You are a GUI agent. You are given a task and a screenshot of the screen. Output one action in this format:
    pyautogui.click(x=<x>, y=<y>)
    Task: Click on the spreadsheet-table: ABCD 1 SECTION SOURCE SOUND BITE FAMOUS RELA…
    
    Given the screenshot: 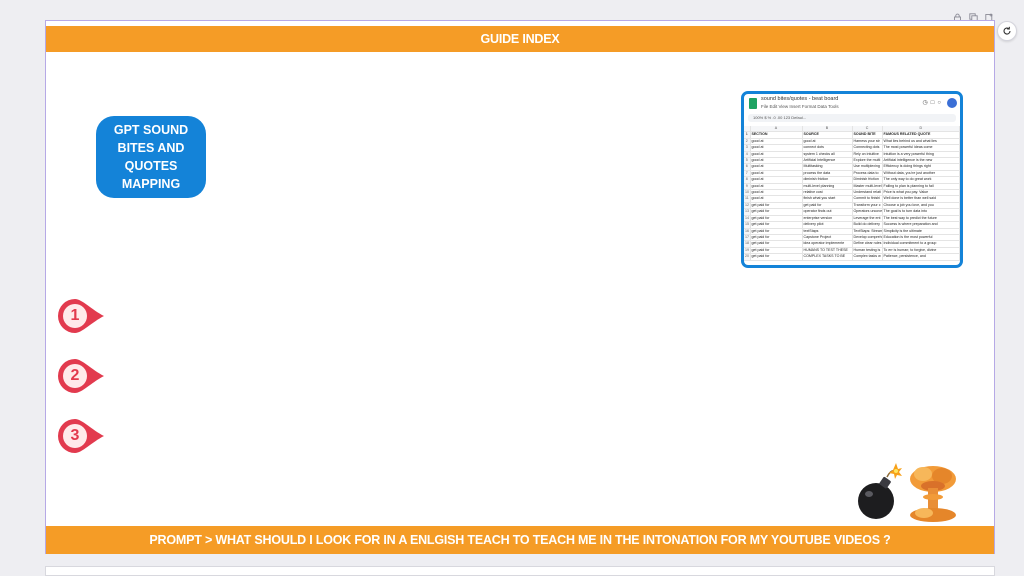 What is the action you would take?
    pyautogui.click(x=852, y=193)
    